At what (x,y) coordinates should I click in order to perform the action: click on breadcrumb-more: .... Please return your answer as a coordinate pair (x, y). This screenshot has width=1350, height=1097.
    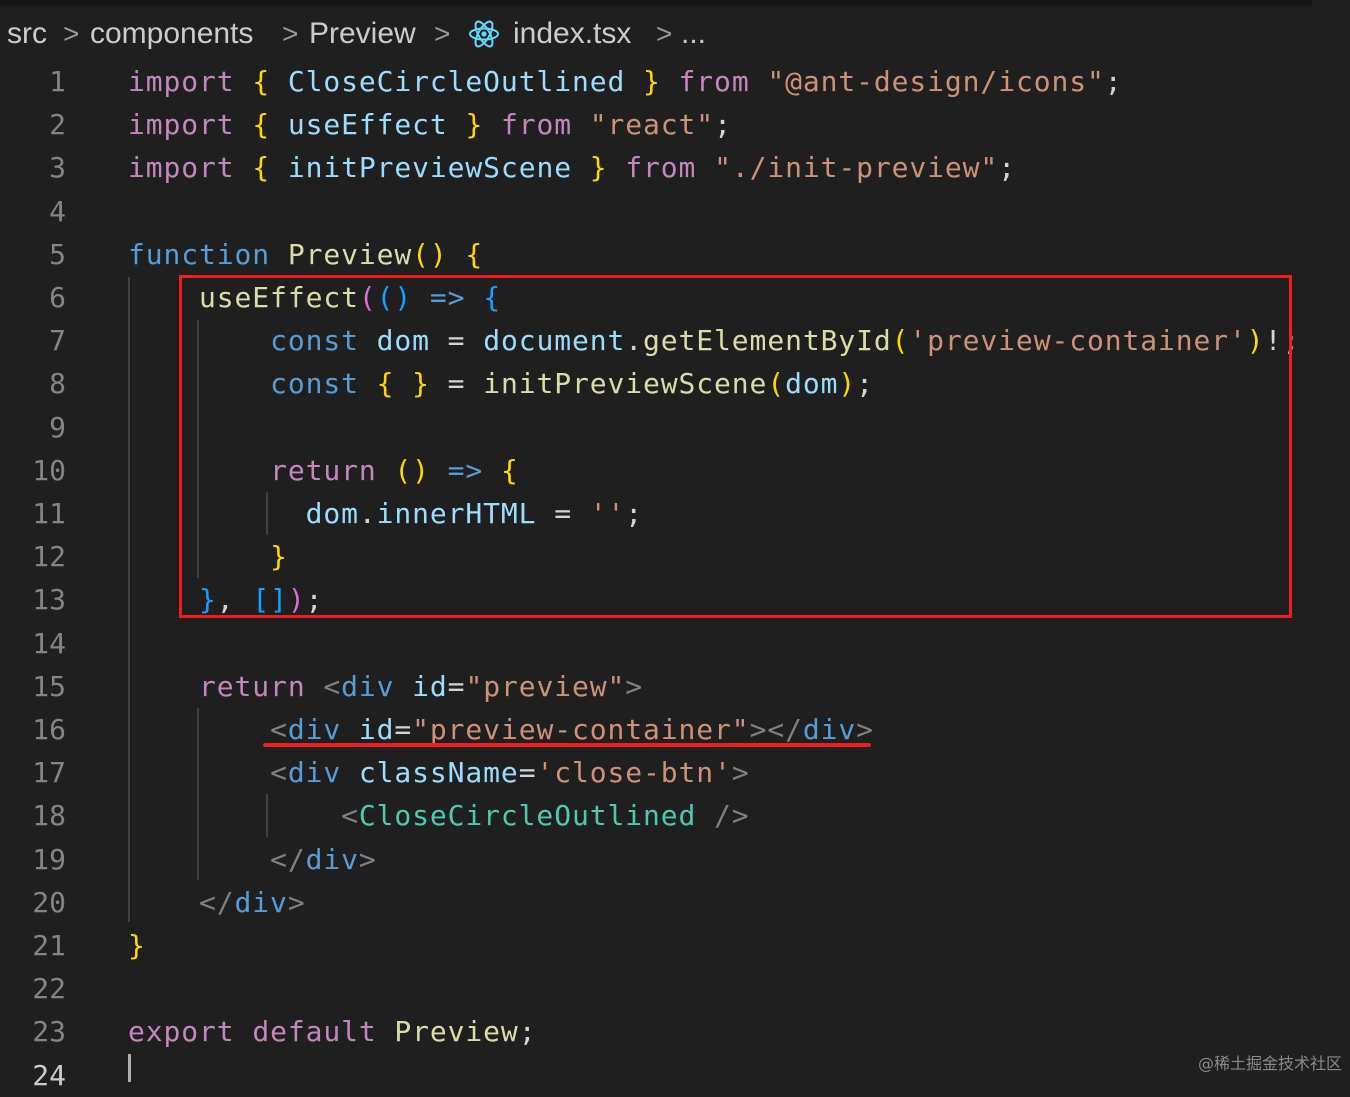
    Looking at the image, I should click on (693, 34).